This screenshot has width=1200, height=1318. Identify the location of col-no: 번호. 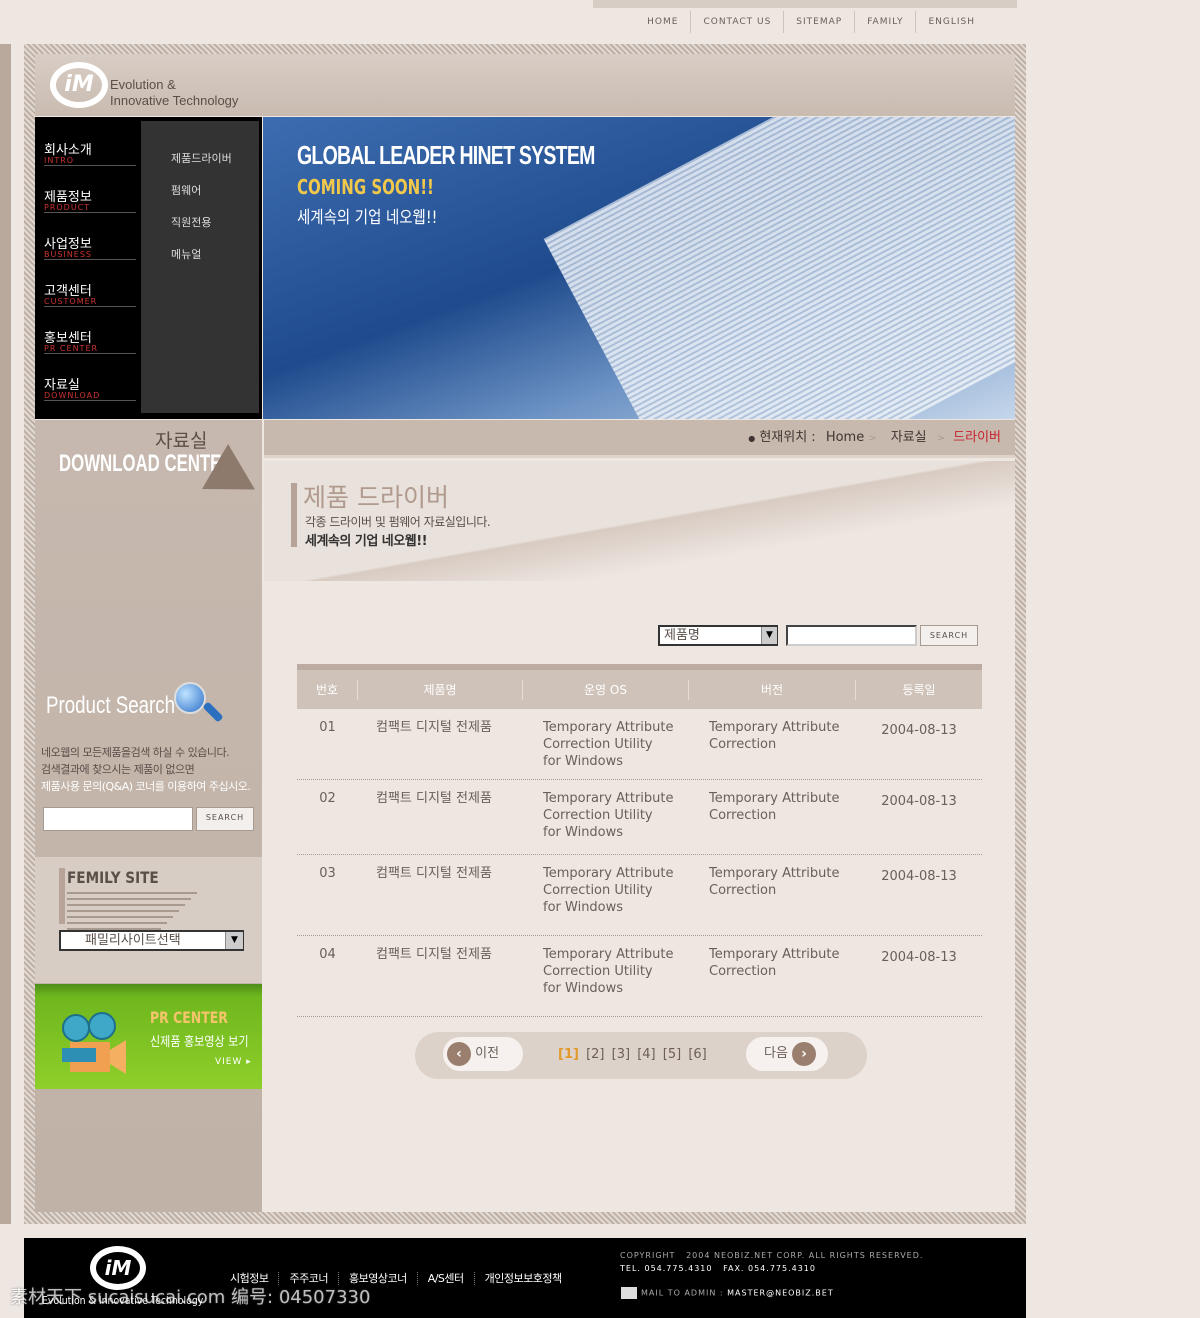
(327, 689).